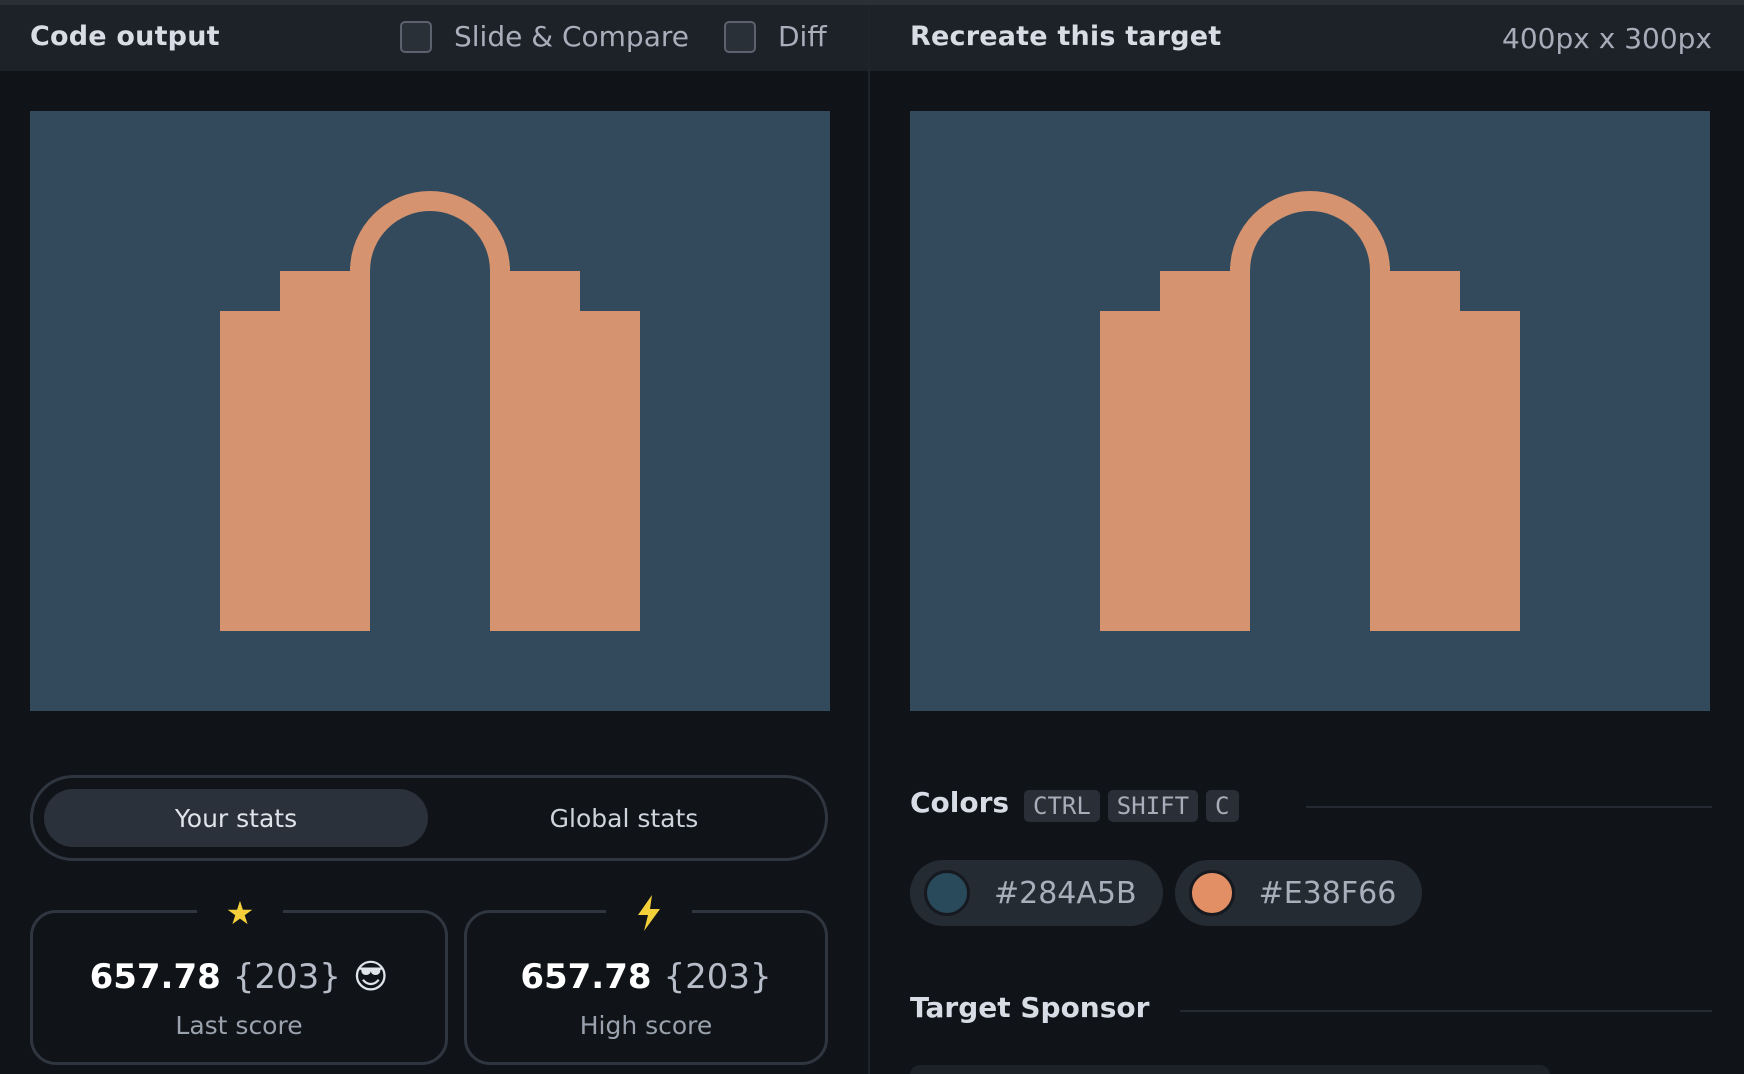 The image size is (1744, 1074). Describe the element at coordinates (646, 1025) in the screenshot. I see `high-score-label: High score` at that location.